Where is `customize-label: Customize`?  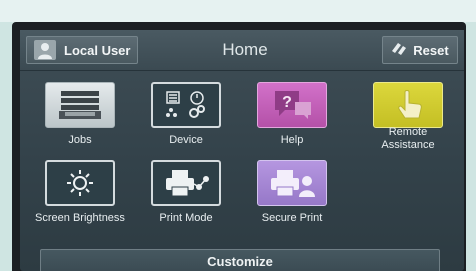 customize-label: Customize is located at coordinates (240, 261).